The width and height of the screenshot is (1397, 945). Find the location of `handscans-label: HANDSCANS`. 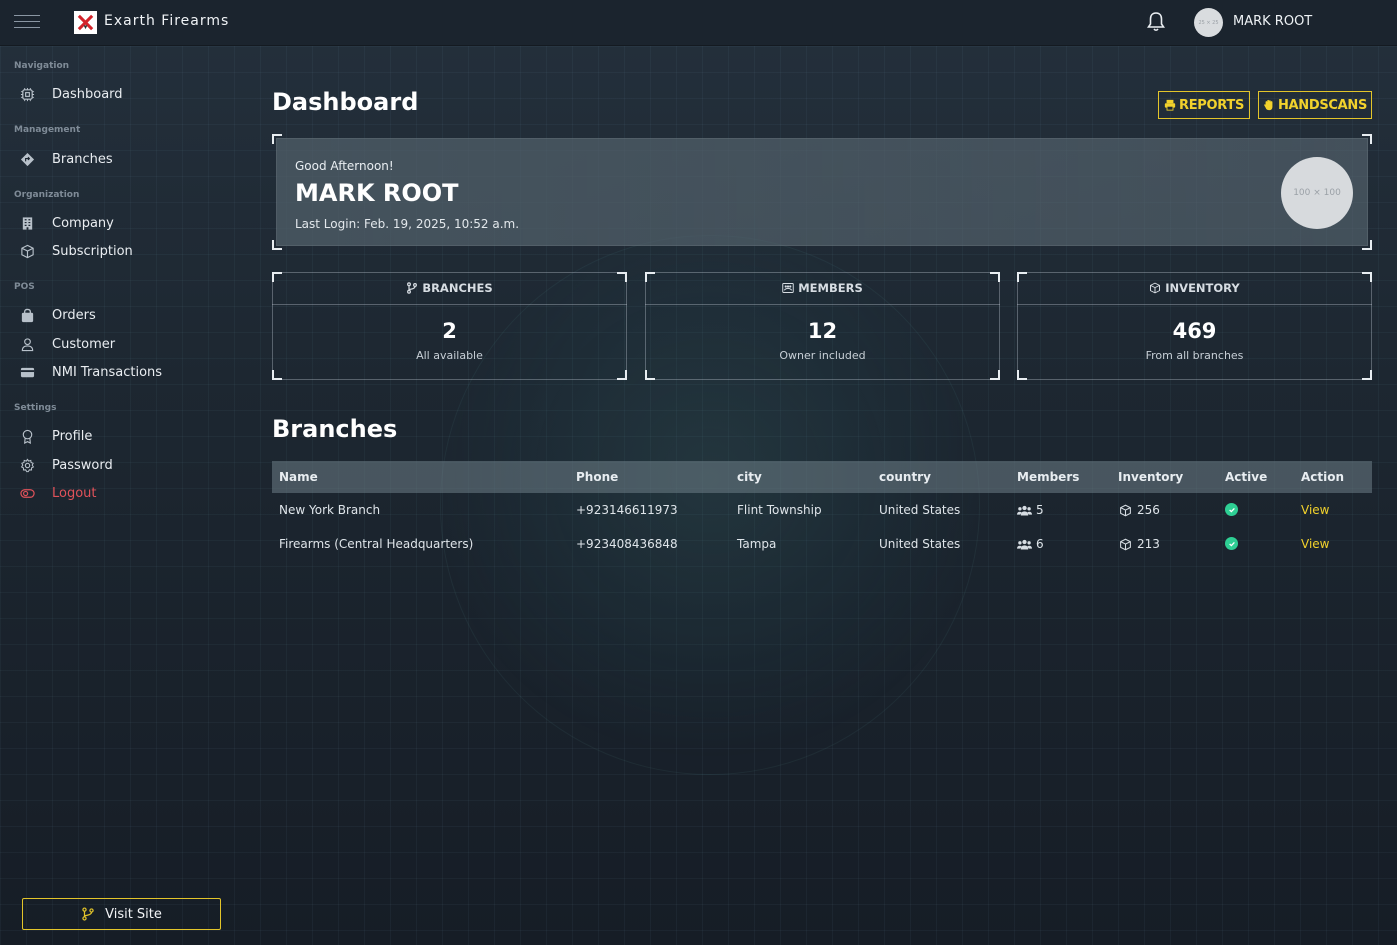

handscans-label: HANDSCANS is located at coordinates (1322, 105).